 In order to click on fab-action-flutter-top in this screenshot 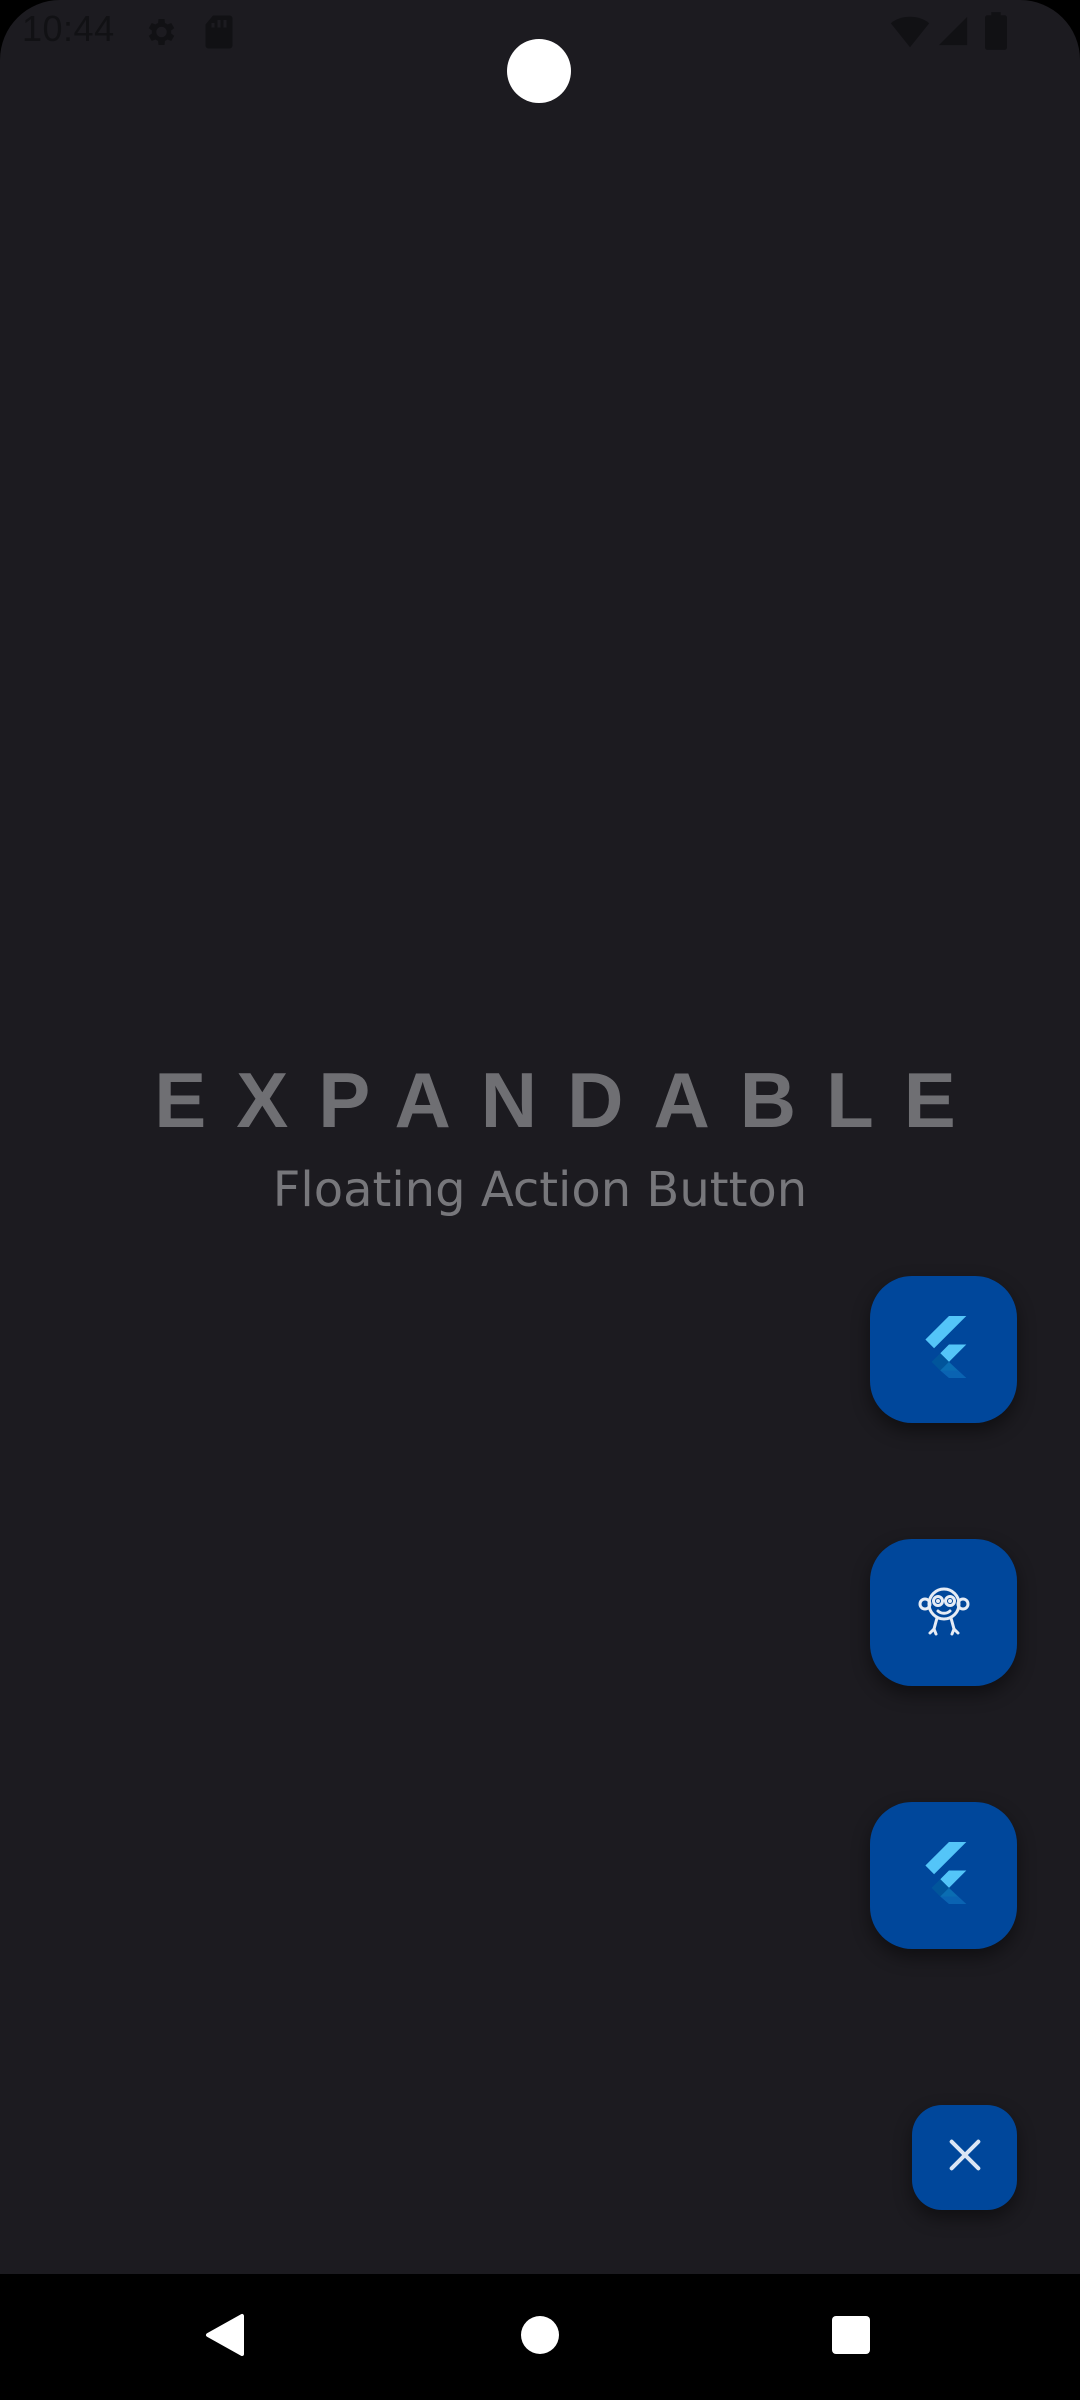, I will do `click(943, 1349)`.